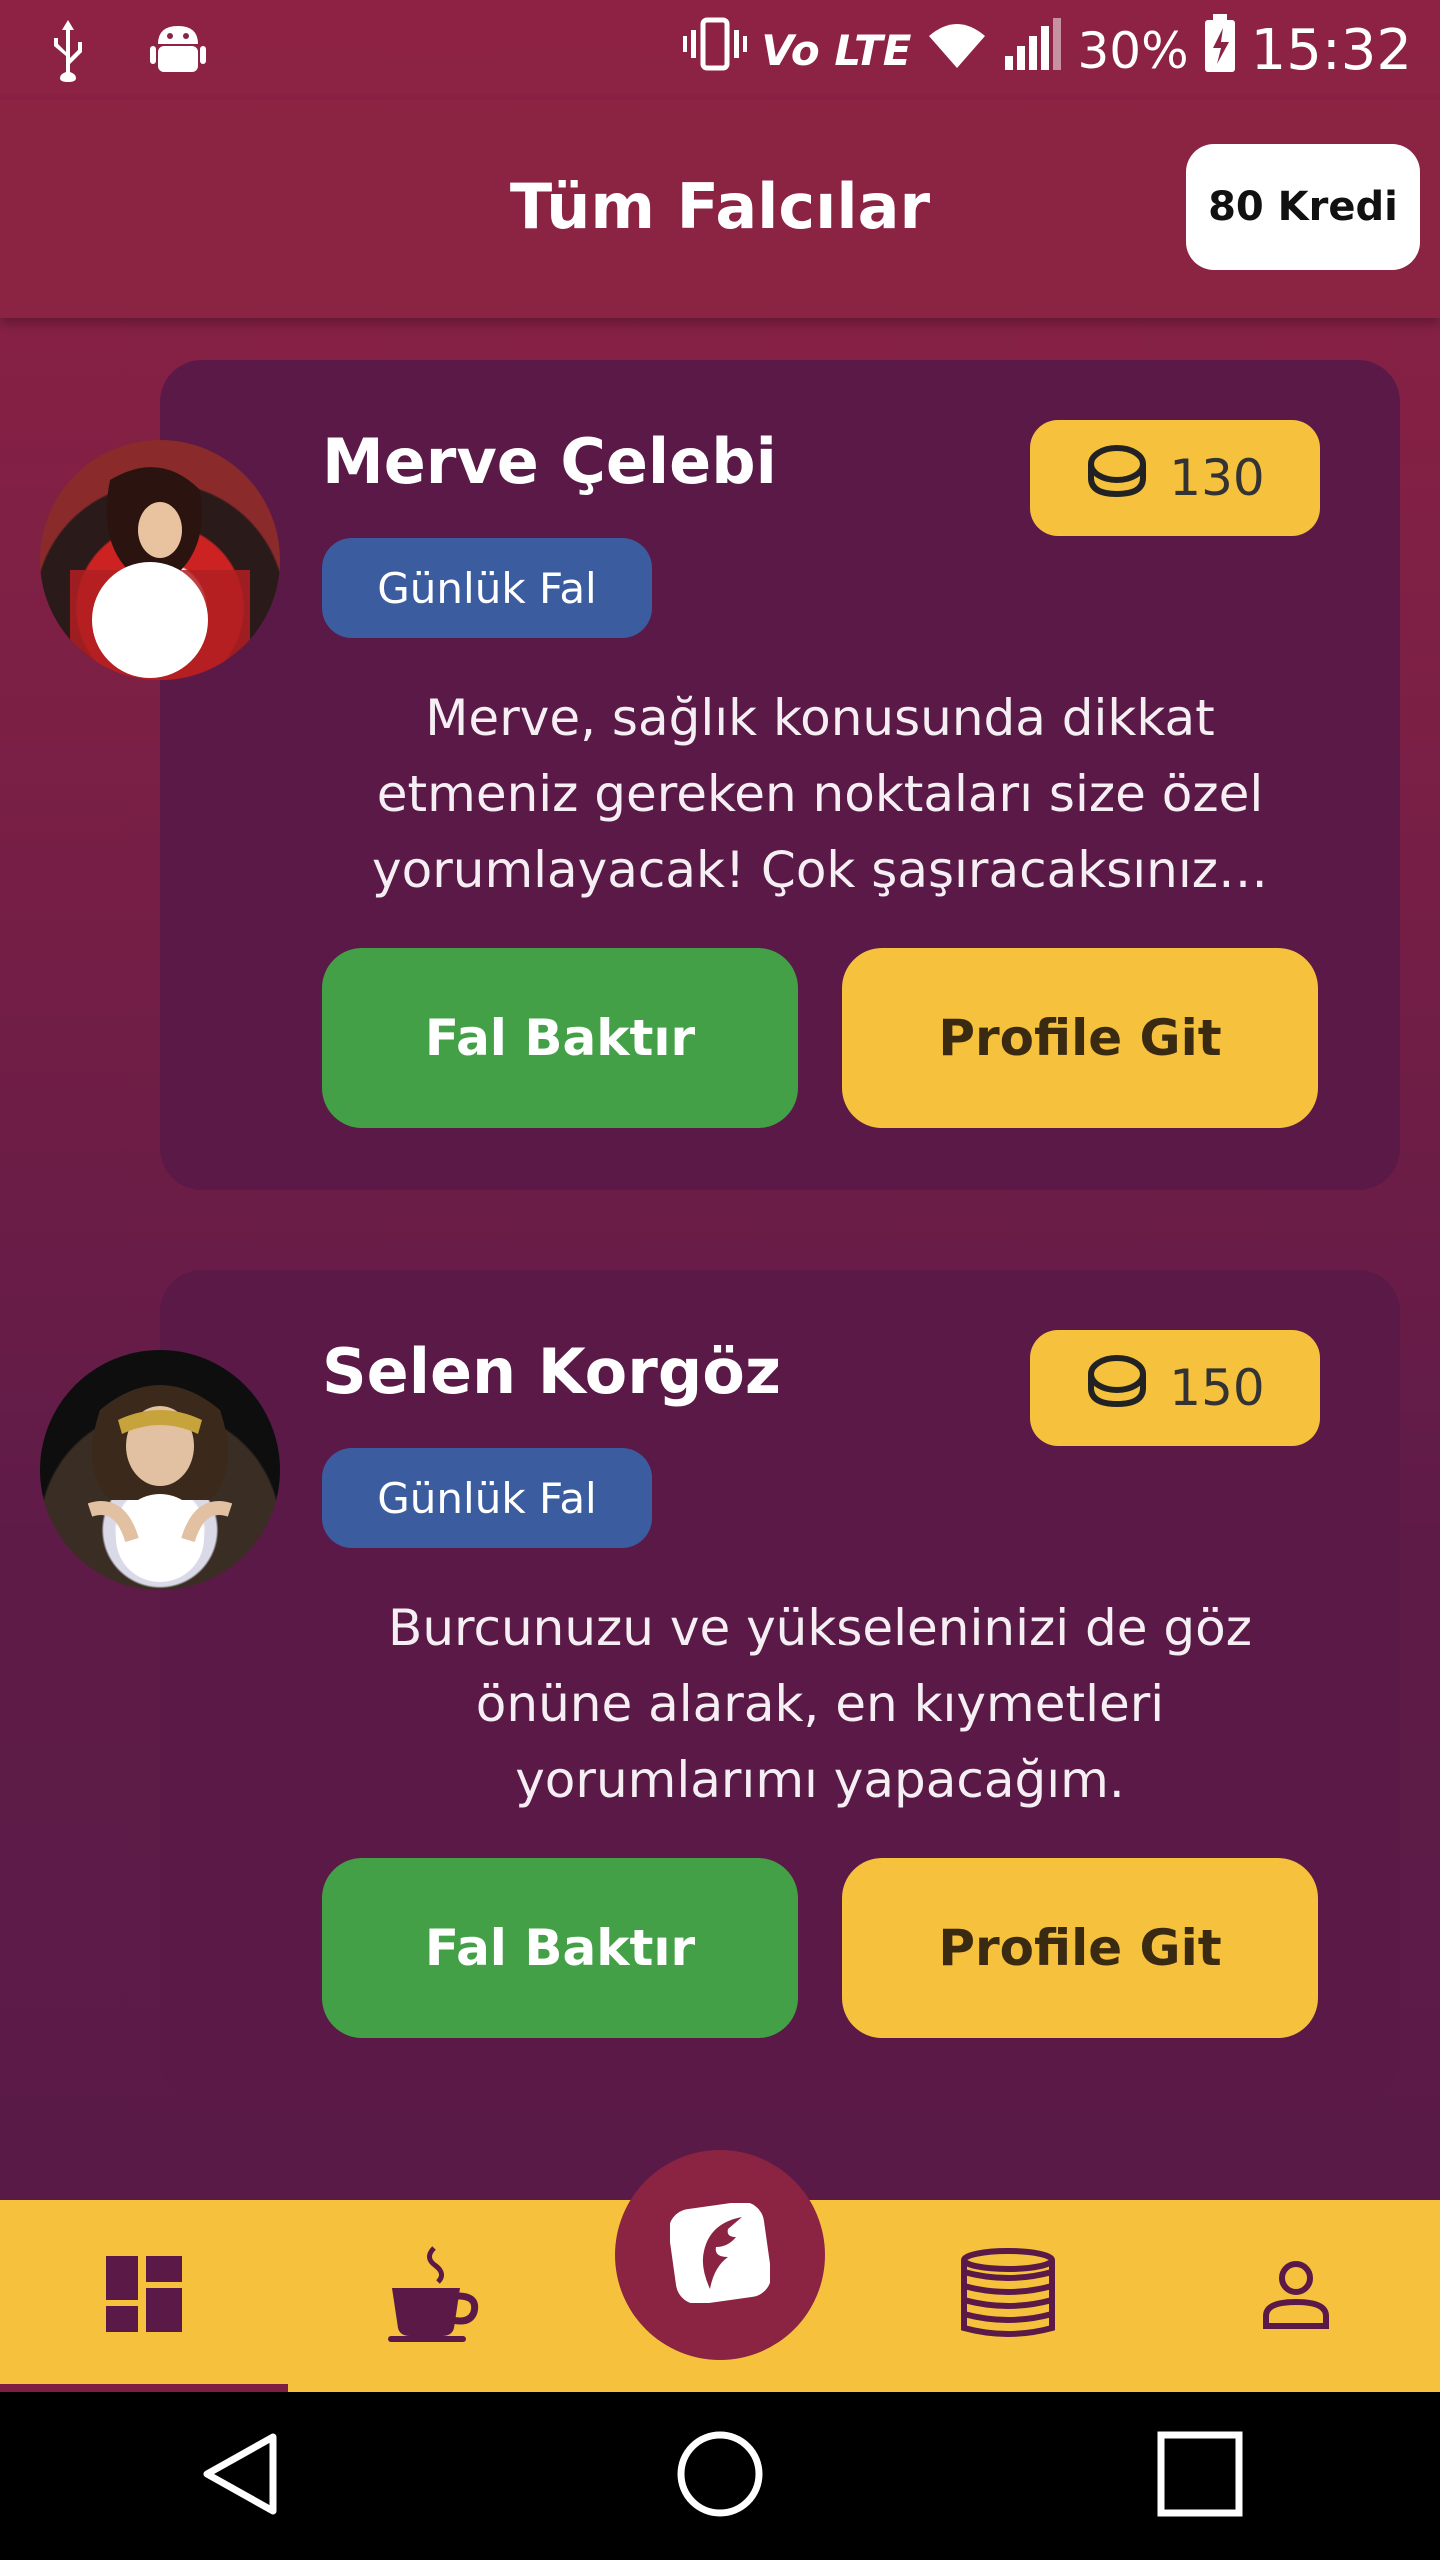 This screenshot has width=1440, height=2560. I want to click on active-tab-indicator, so click(144, 2388).